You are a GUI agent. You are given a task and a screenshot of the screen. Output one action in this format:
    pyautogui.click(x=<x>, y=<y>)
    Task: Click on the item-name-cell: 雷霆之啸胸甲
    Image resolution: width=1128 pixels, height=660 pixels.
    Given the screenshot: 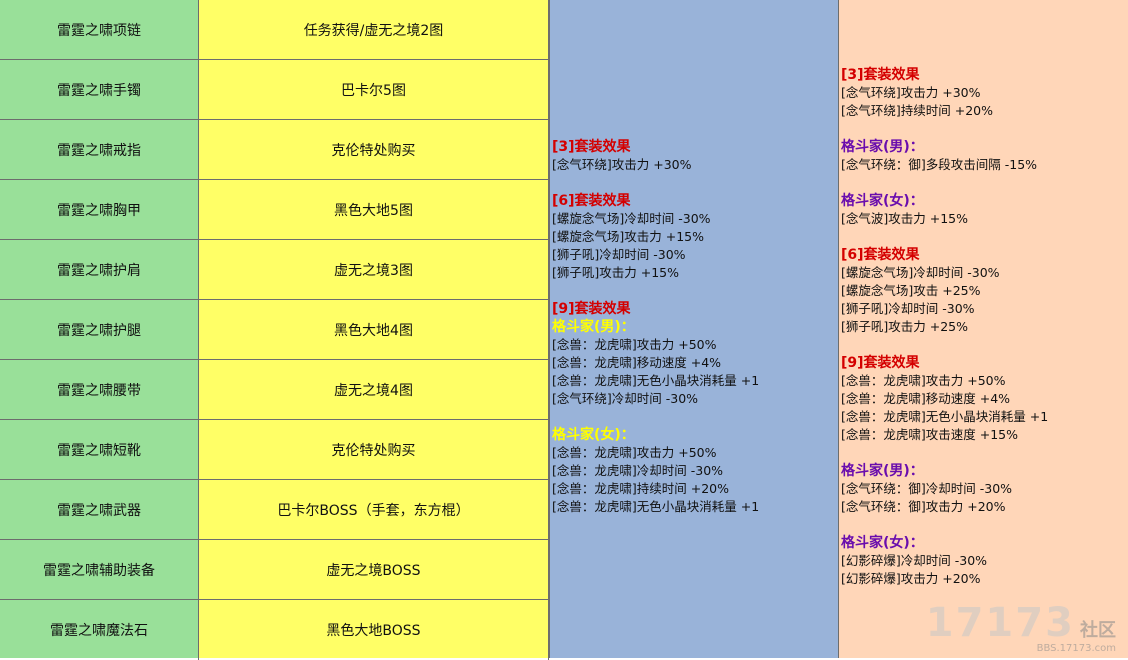 What is the action you would take?
    pyautogui.click(x=99, y=210)
    